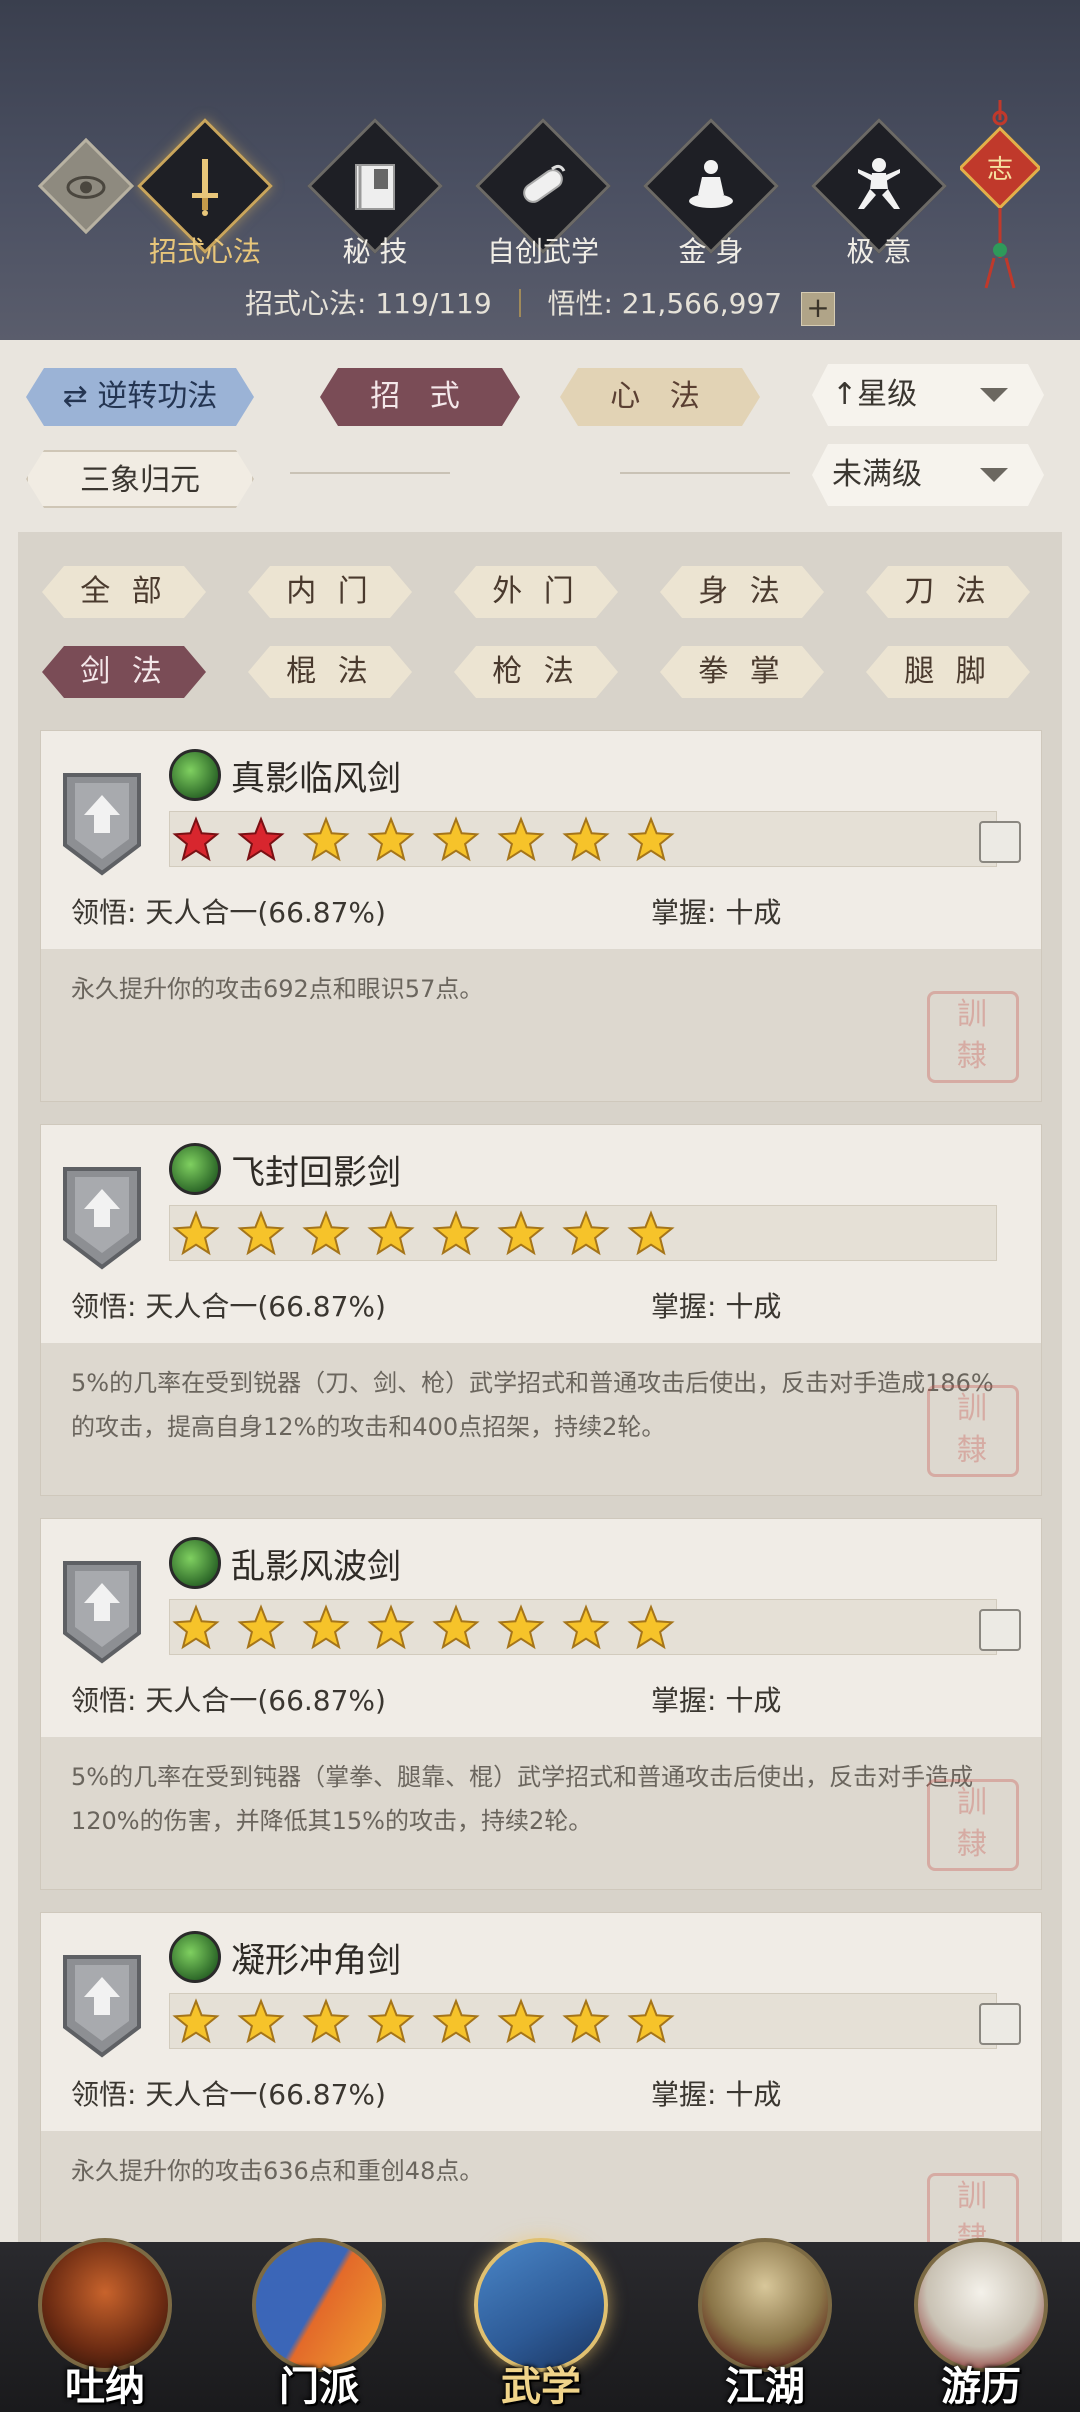  I want to click on white-horse-icon, so click(981, 2305).